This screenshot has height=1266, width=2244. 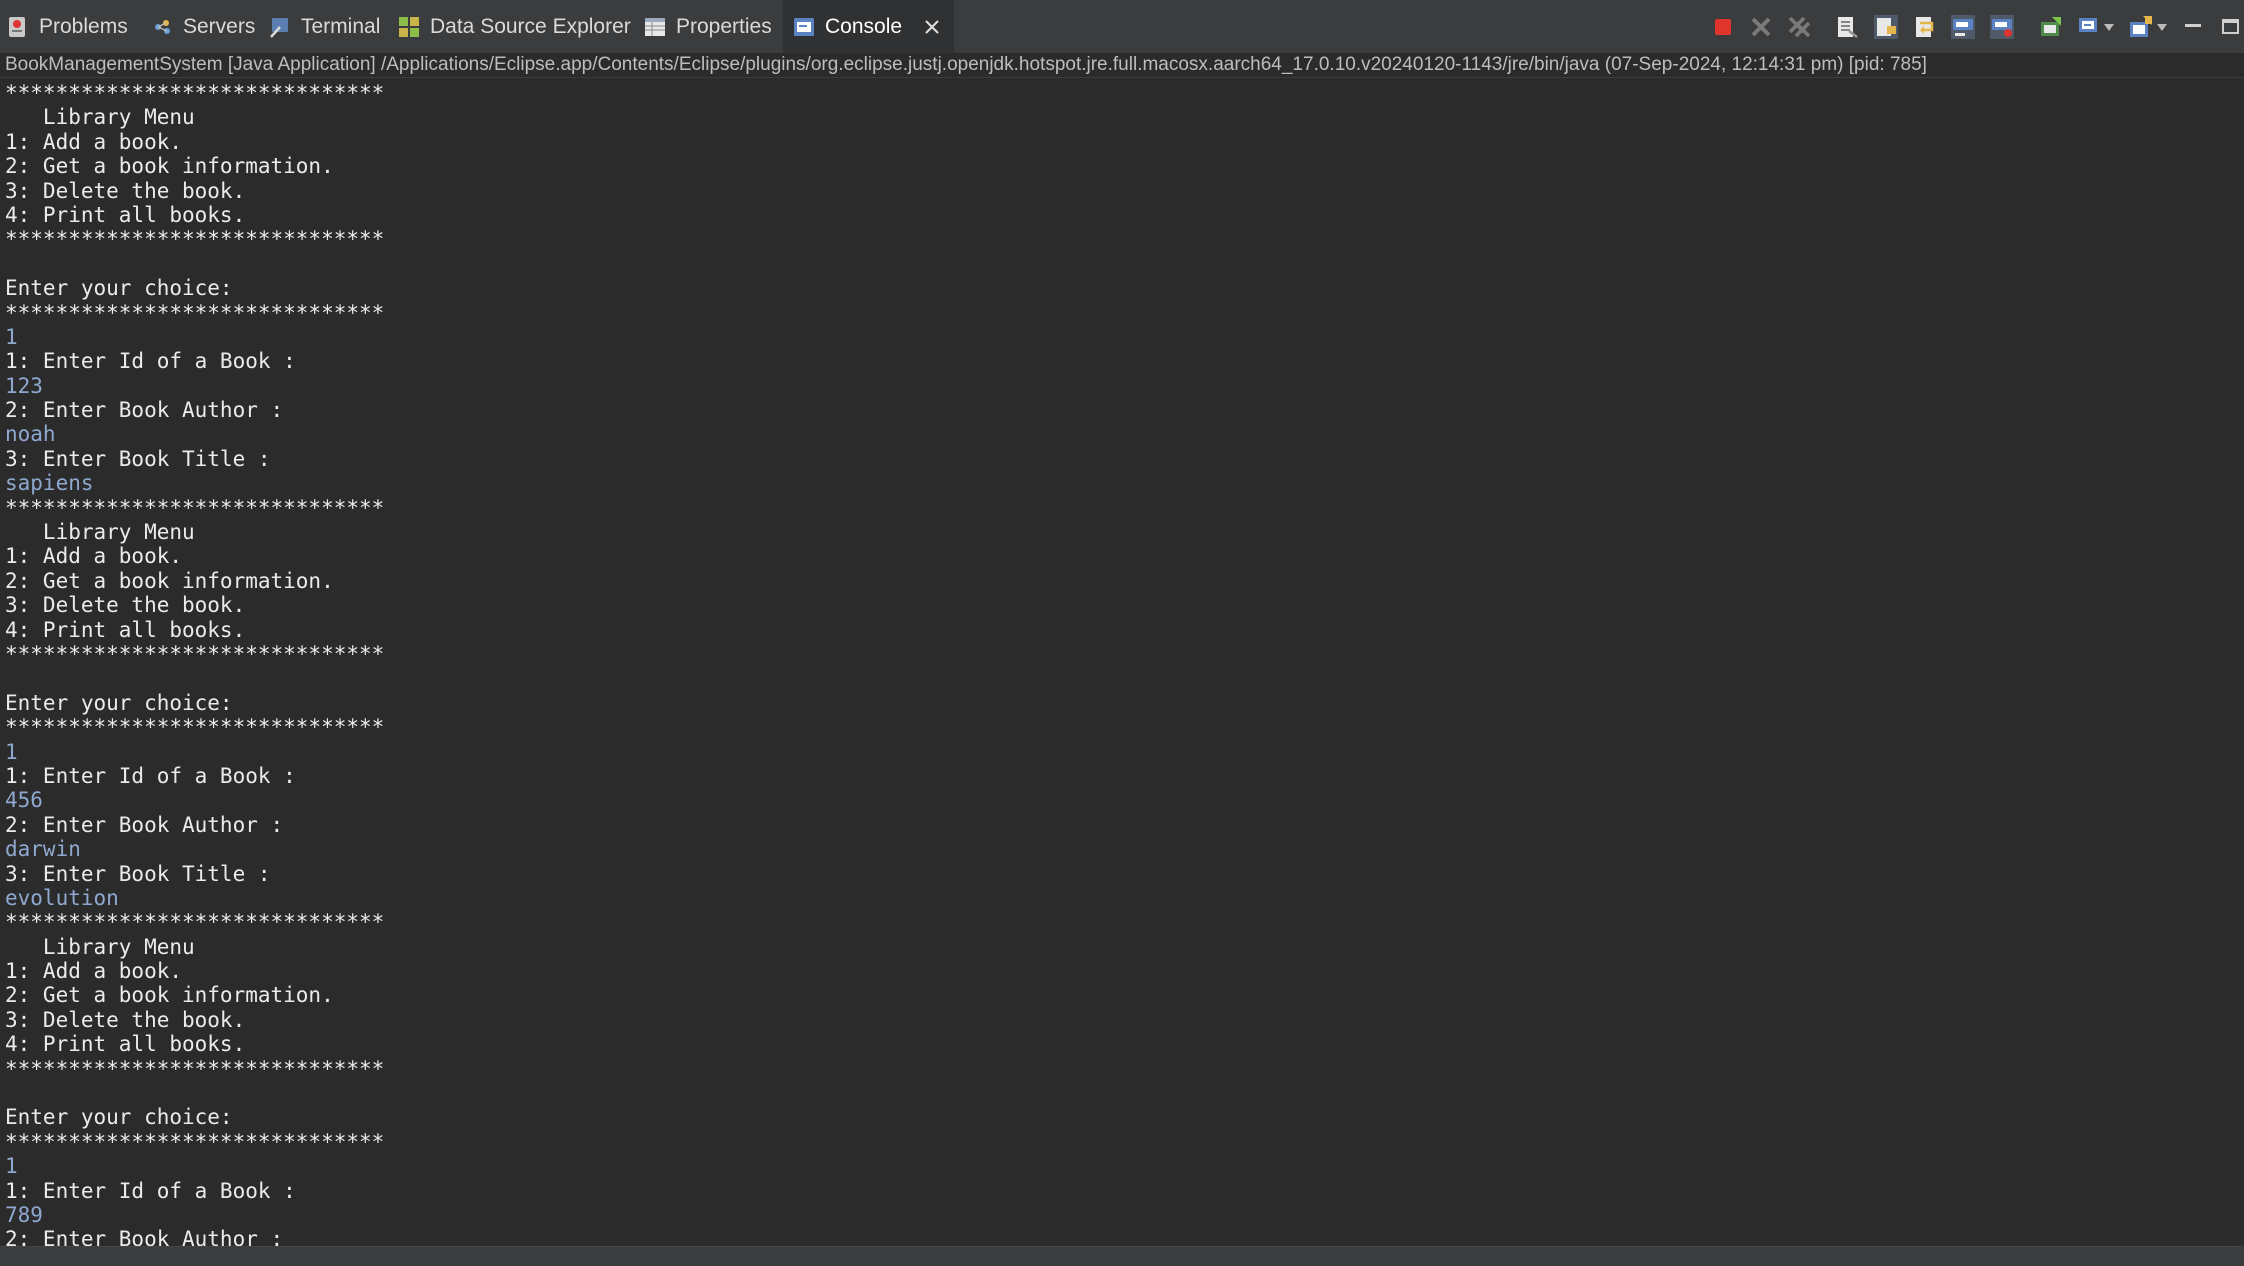 What do you see at coordinates (1799, 27) in the screenshot?
I see `remove-all-terminated-icon` at bounding box center [1799, 27].